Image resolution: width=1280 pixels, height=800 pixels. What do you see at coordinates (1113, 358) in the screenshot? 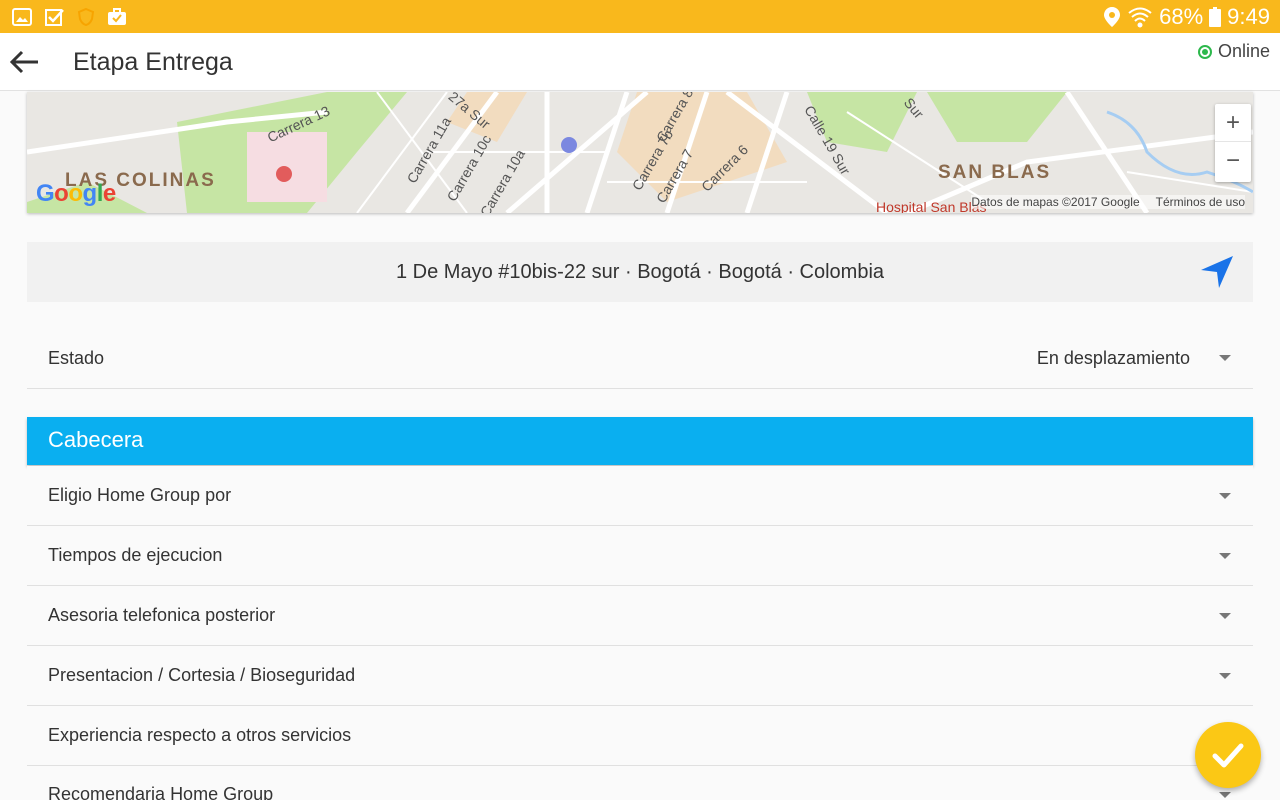
I see `estado-value: En desplazamiento` at bounding box center [1113, 358].